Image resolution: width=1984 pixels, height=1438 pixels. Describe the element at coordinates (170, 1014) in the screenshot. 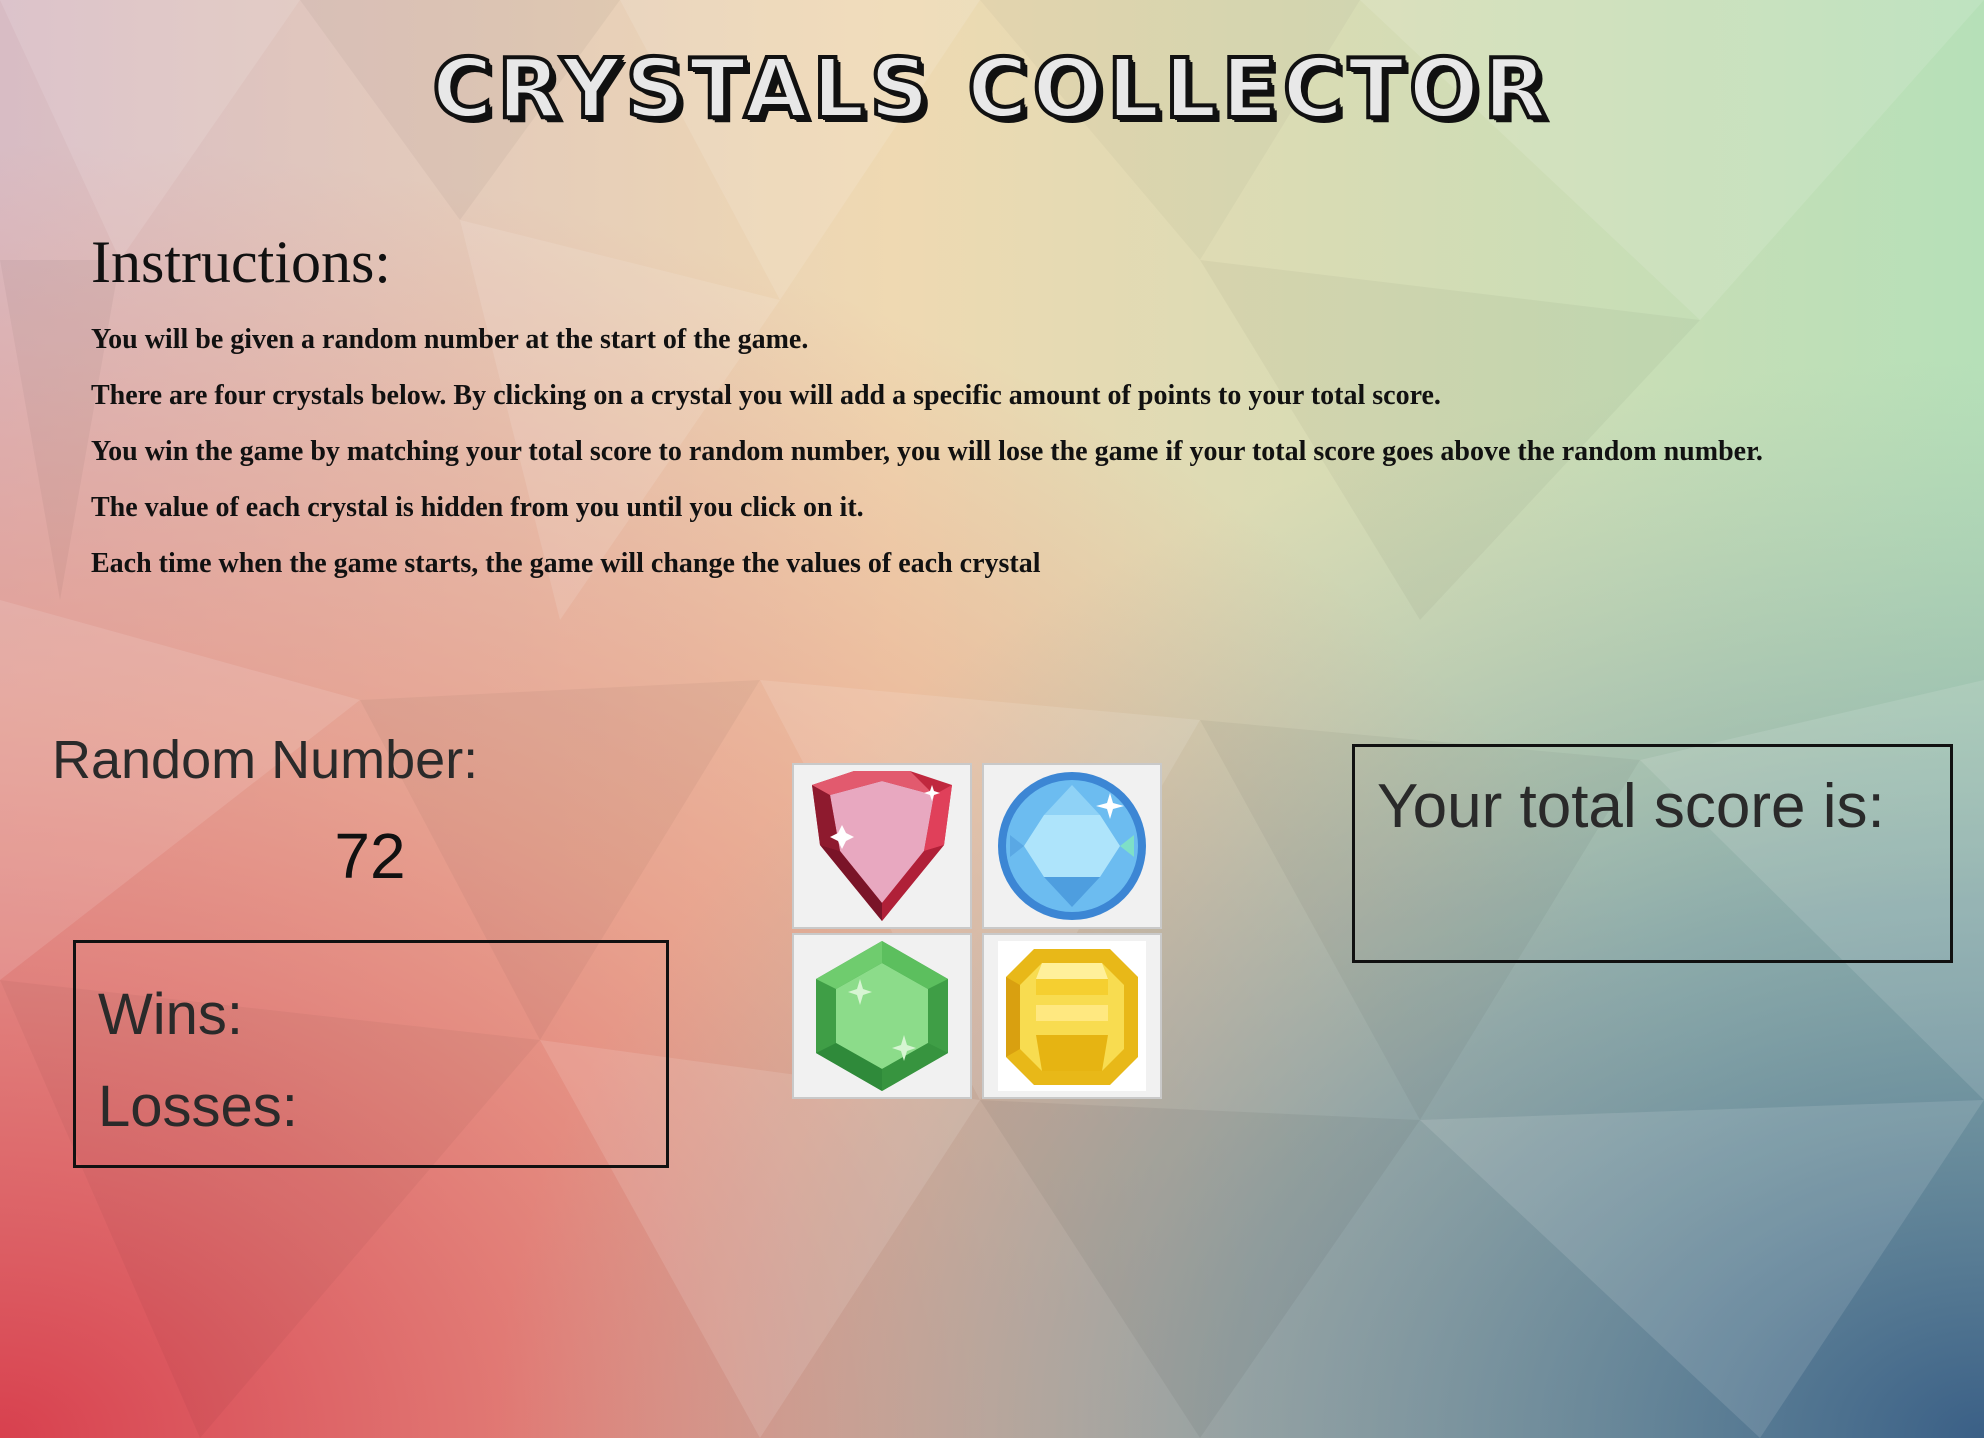

I see `wins-label: Wins:` at that location.